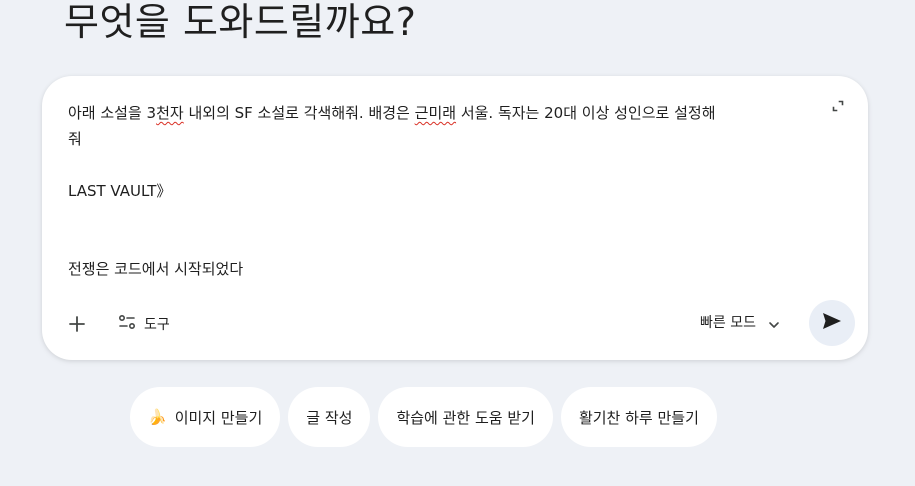 Image resolution: width=915 pixels, height=486 pixels. I want to click on mode-selector: 빠른 모드, so click(740, 322).